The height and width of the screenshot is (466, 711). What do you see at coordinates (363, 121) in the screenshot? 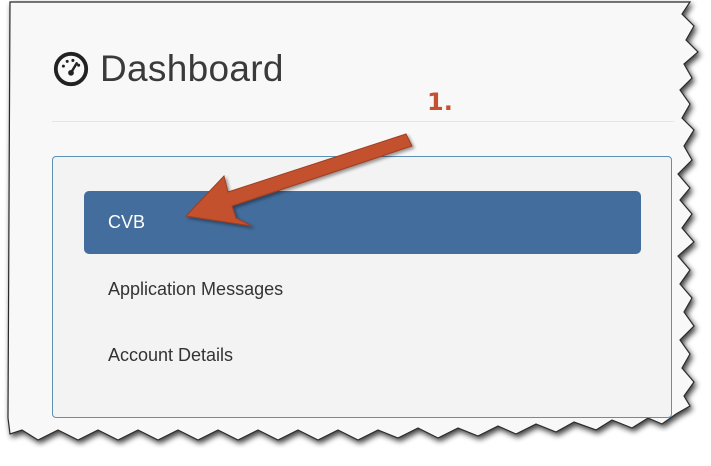
I see `header-divider` at bounding box center [363, 121].